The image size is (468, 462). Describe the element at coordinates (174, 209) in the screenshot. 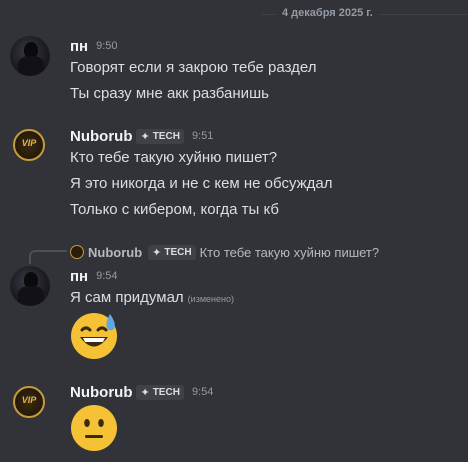

I see `message-text: Только с кибером, когда ты кб` at that location.